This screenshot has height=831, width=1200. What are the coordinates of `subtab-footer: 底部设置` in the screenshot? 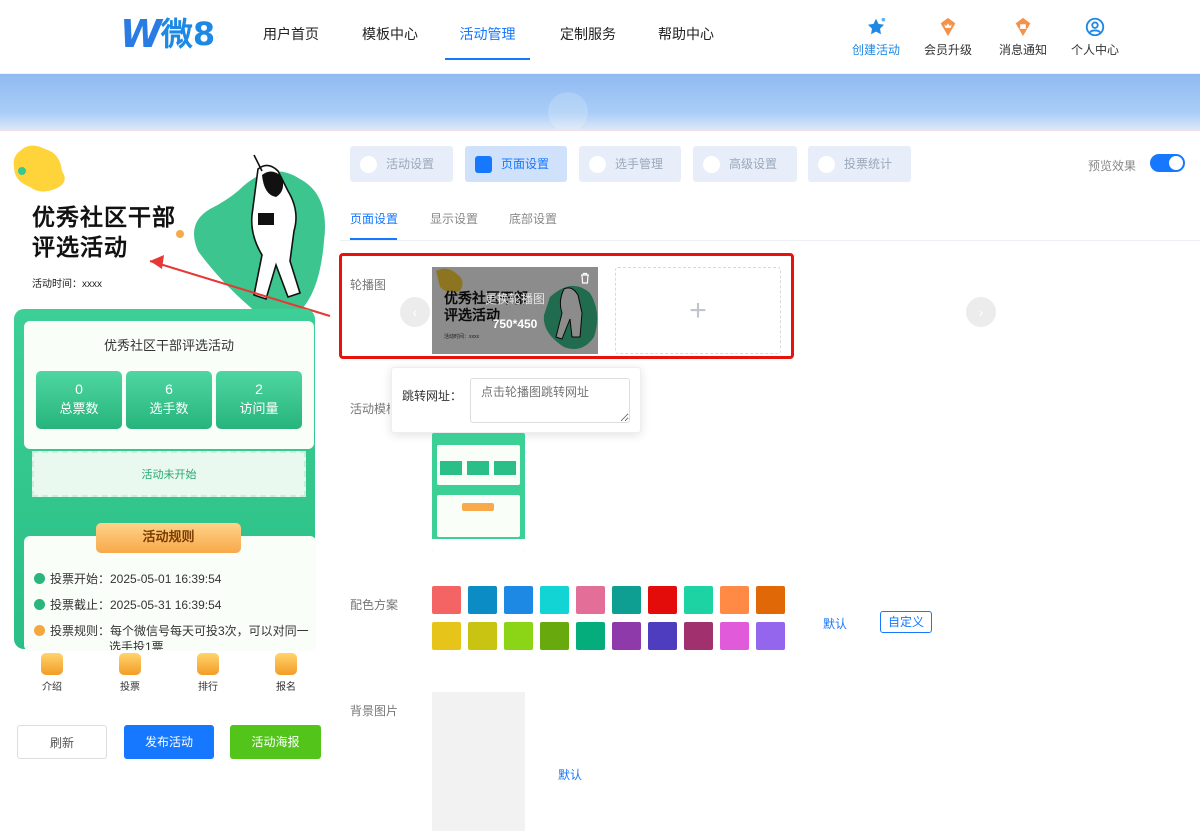 It's located at (533, 218).